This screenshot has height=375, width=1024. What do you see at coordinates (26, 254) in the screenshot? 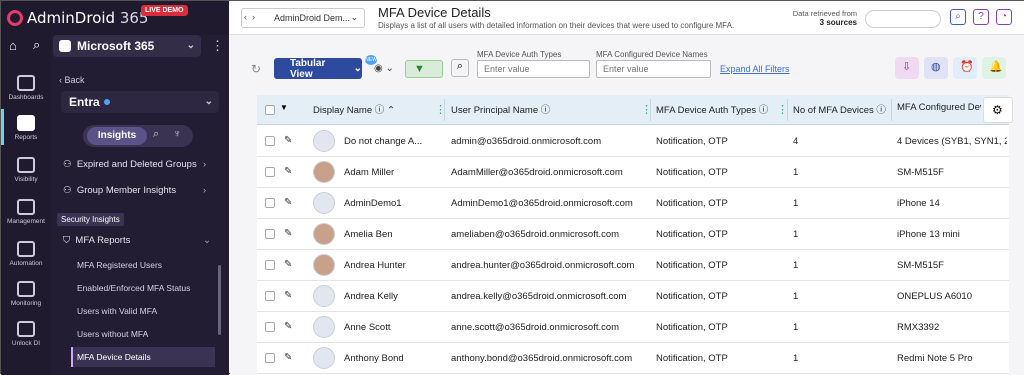
I see `rail-automation: Automation` at bounding box center [26, 254].